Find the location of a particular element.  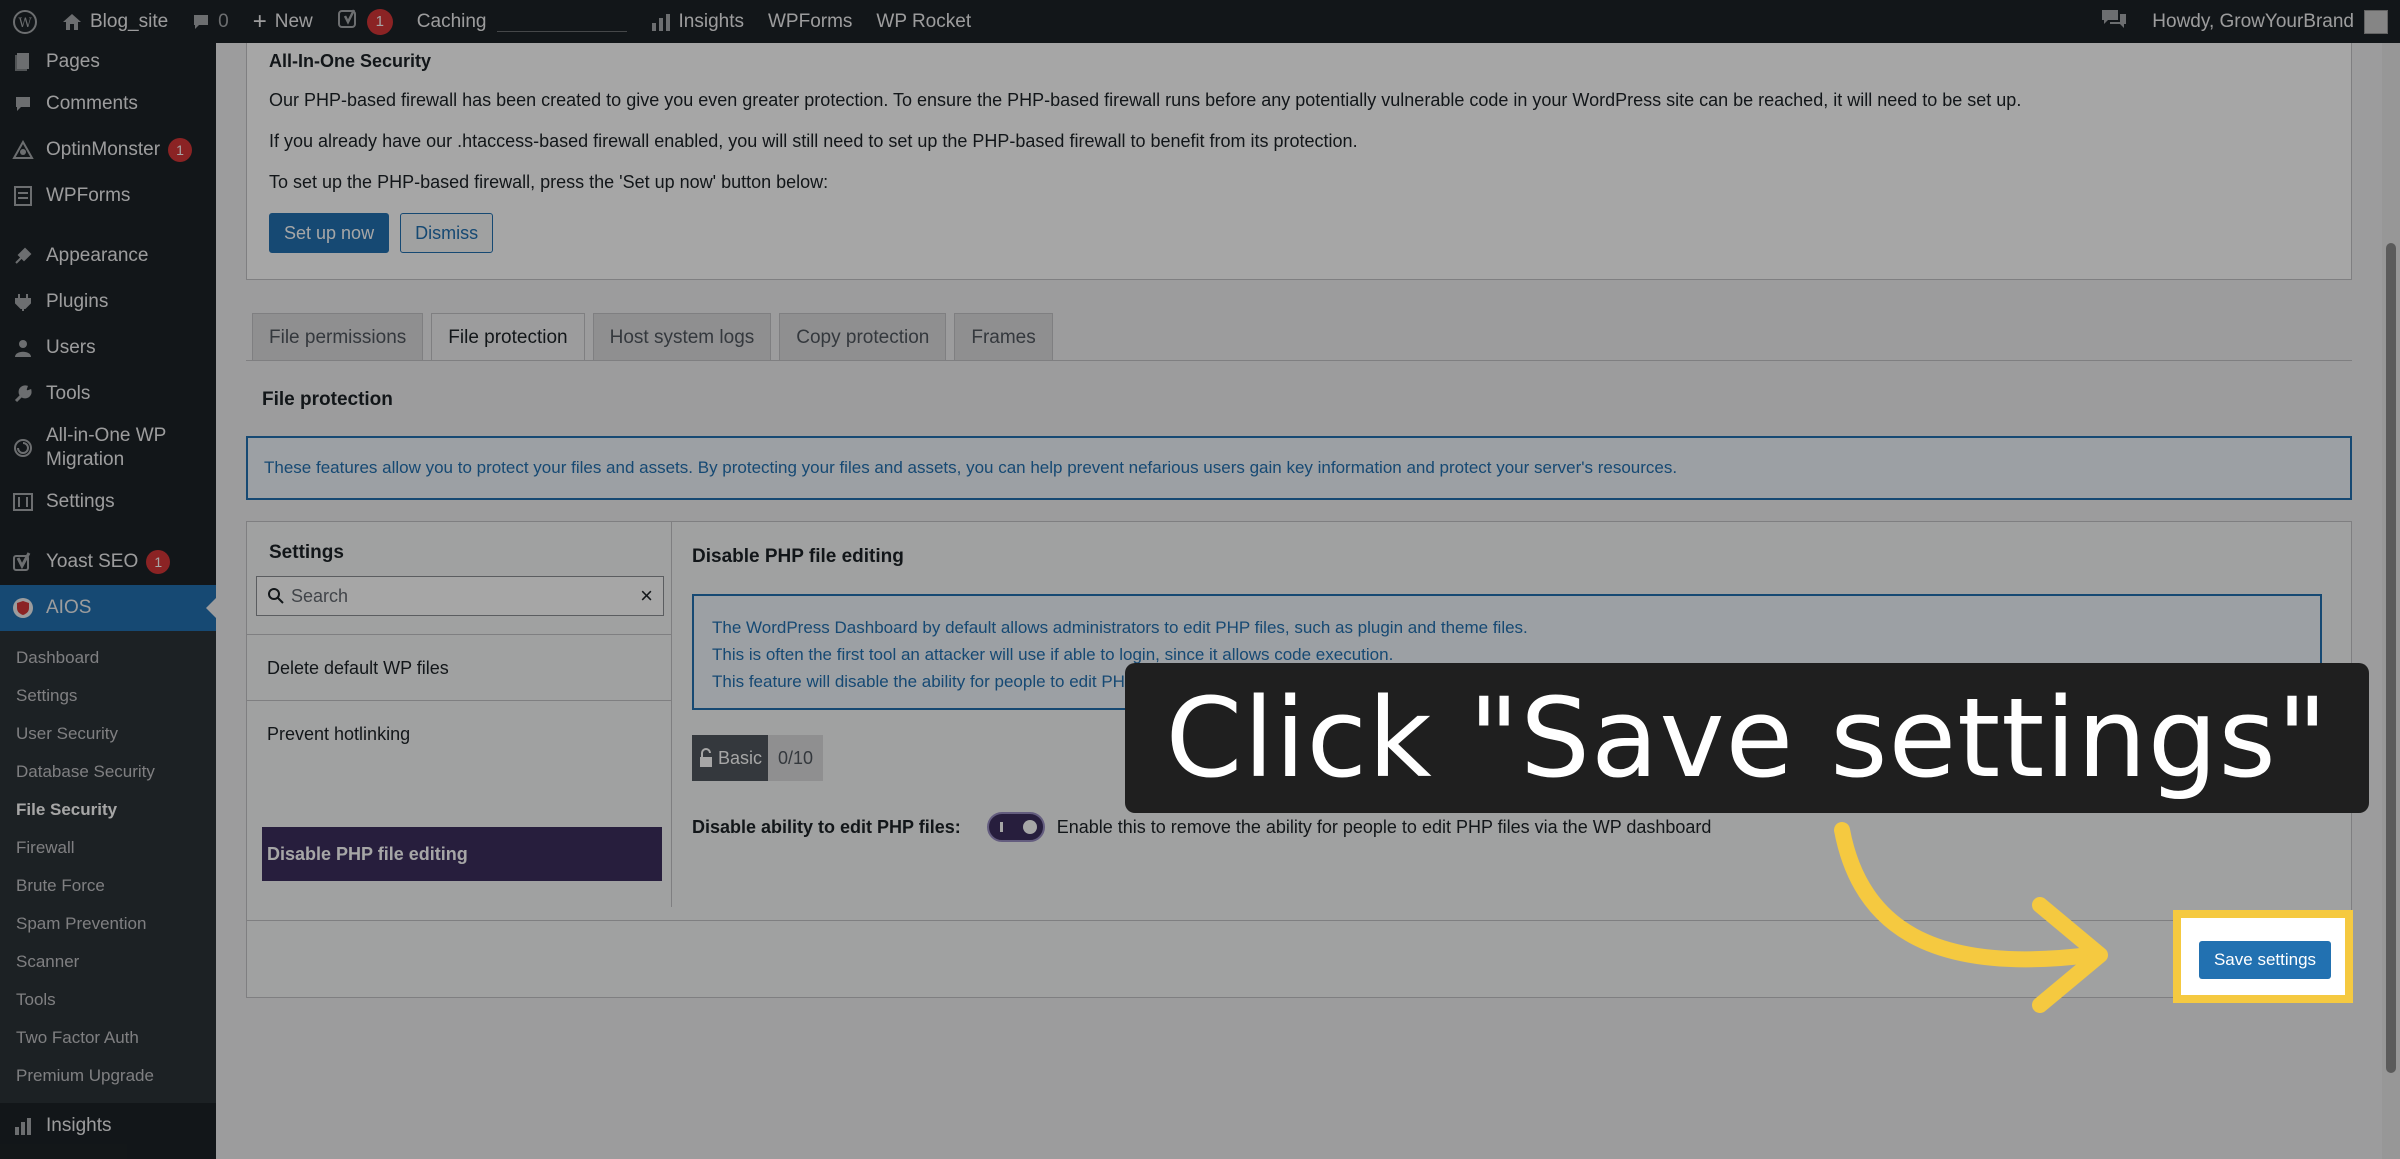

sidebar-item-plugins: Plugins is located at coordinates (108, 302).